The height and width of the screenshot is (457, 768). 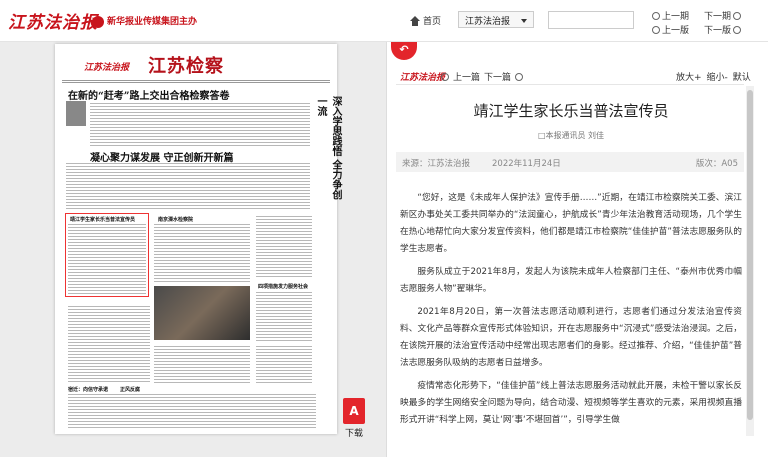 I want to click on np-section-title: 江苏检察, so click(x=186, y=66).